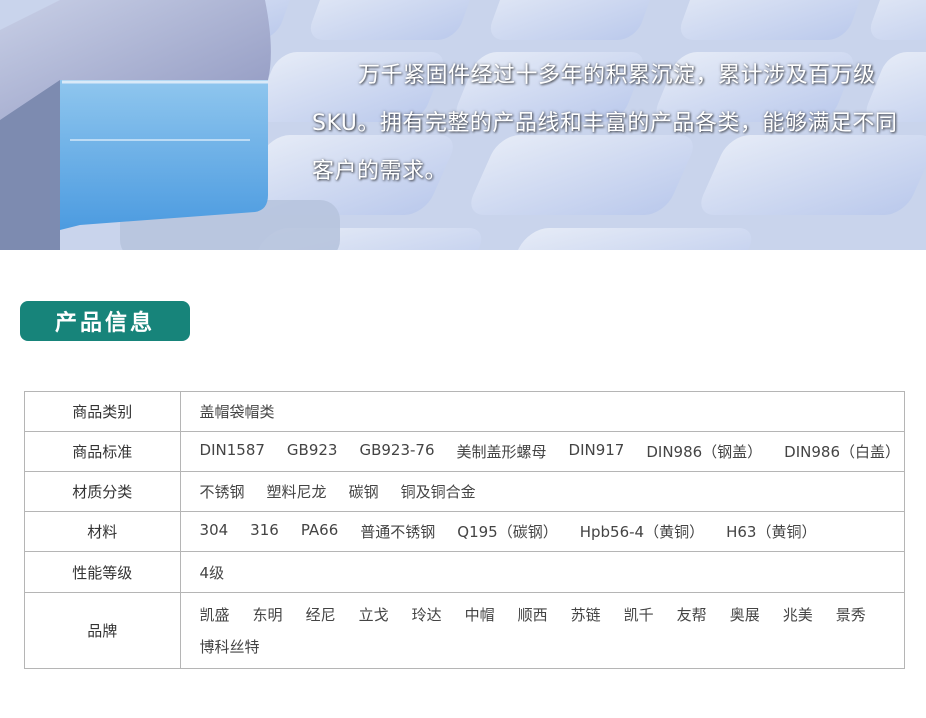 Image resolution: width=926 pixels, height=718 pixels. Describe the element at coordinates (585, 614) in the screenshot. I see `brand-item: 苏链` at that location.